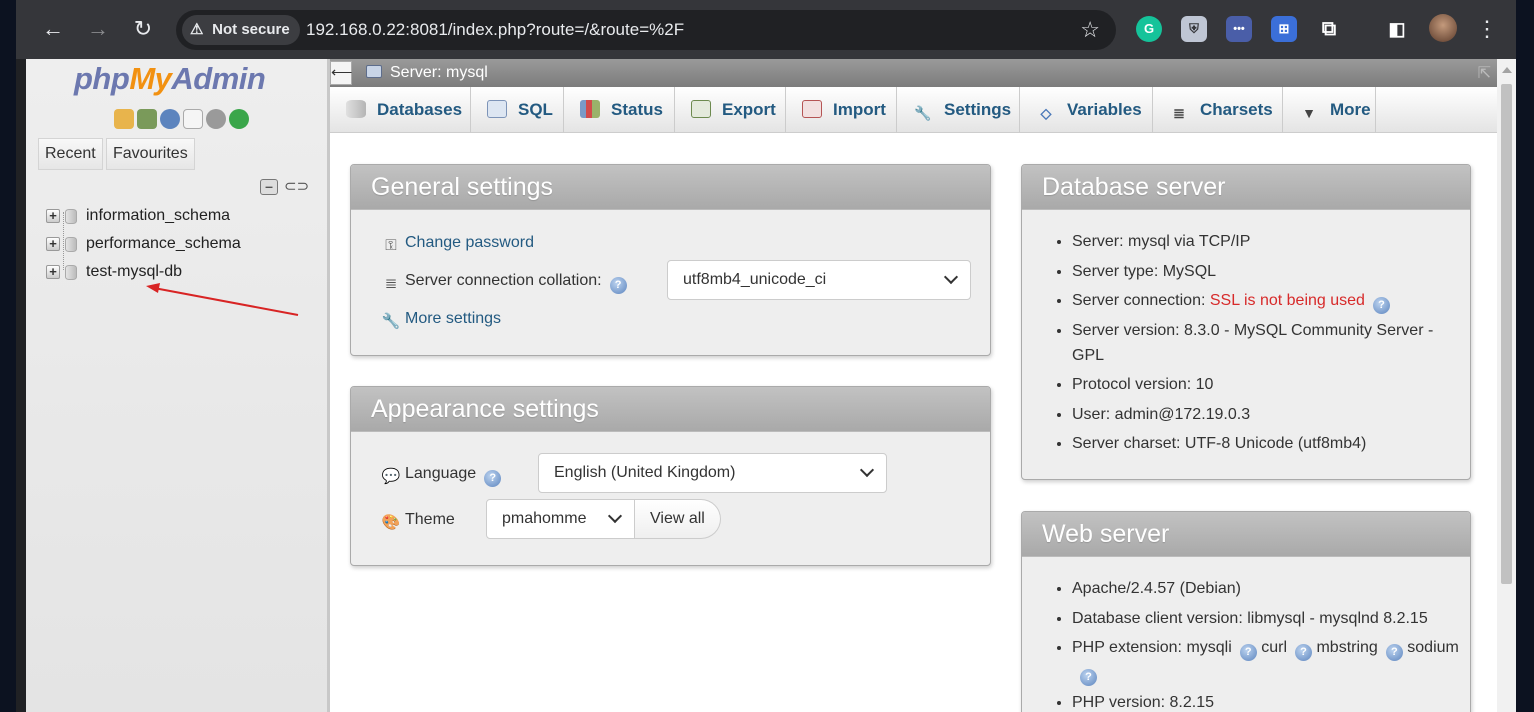 The height and width of the screenshot is (712, 1534). Describe the element at coordinates (453, 318) in the screenshot. I see `more-settings-link: More settings` at that location.